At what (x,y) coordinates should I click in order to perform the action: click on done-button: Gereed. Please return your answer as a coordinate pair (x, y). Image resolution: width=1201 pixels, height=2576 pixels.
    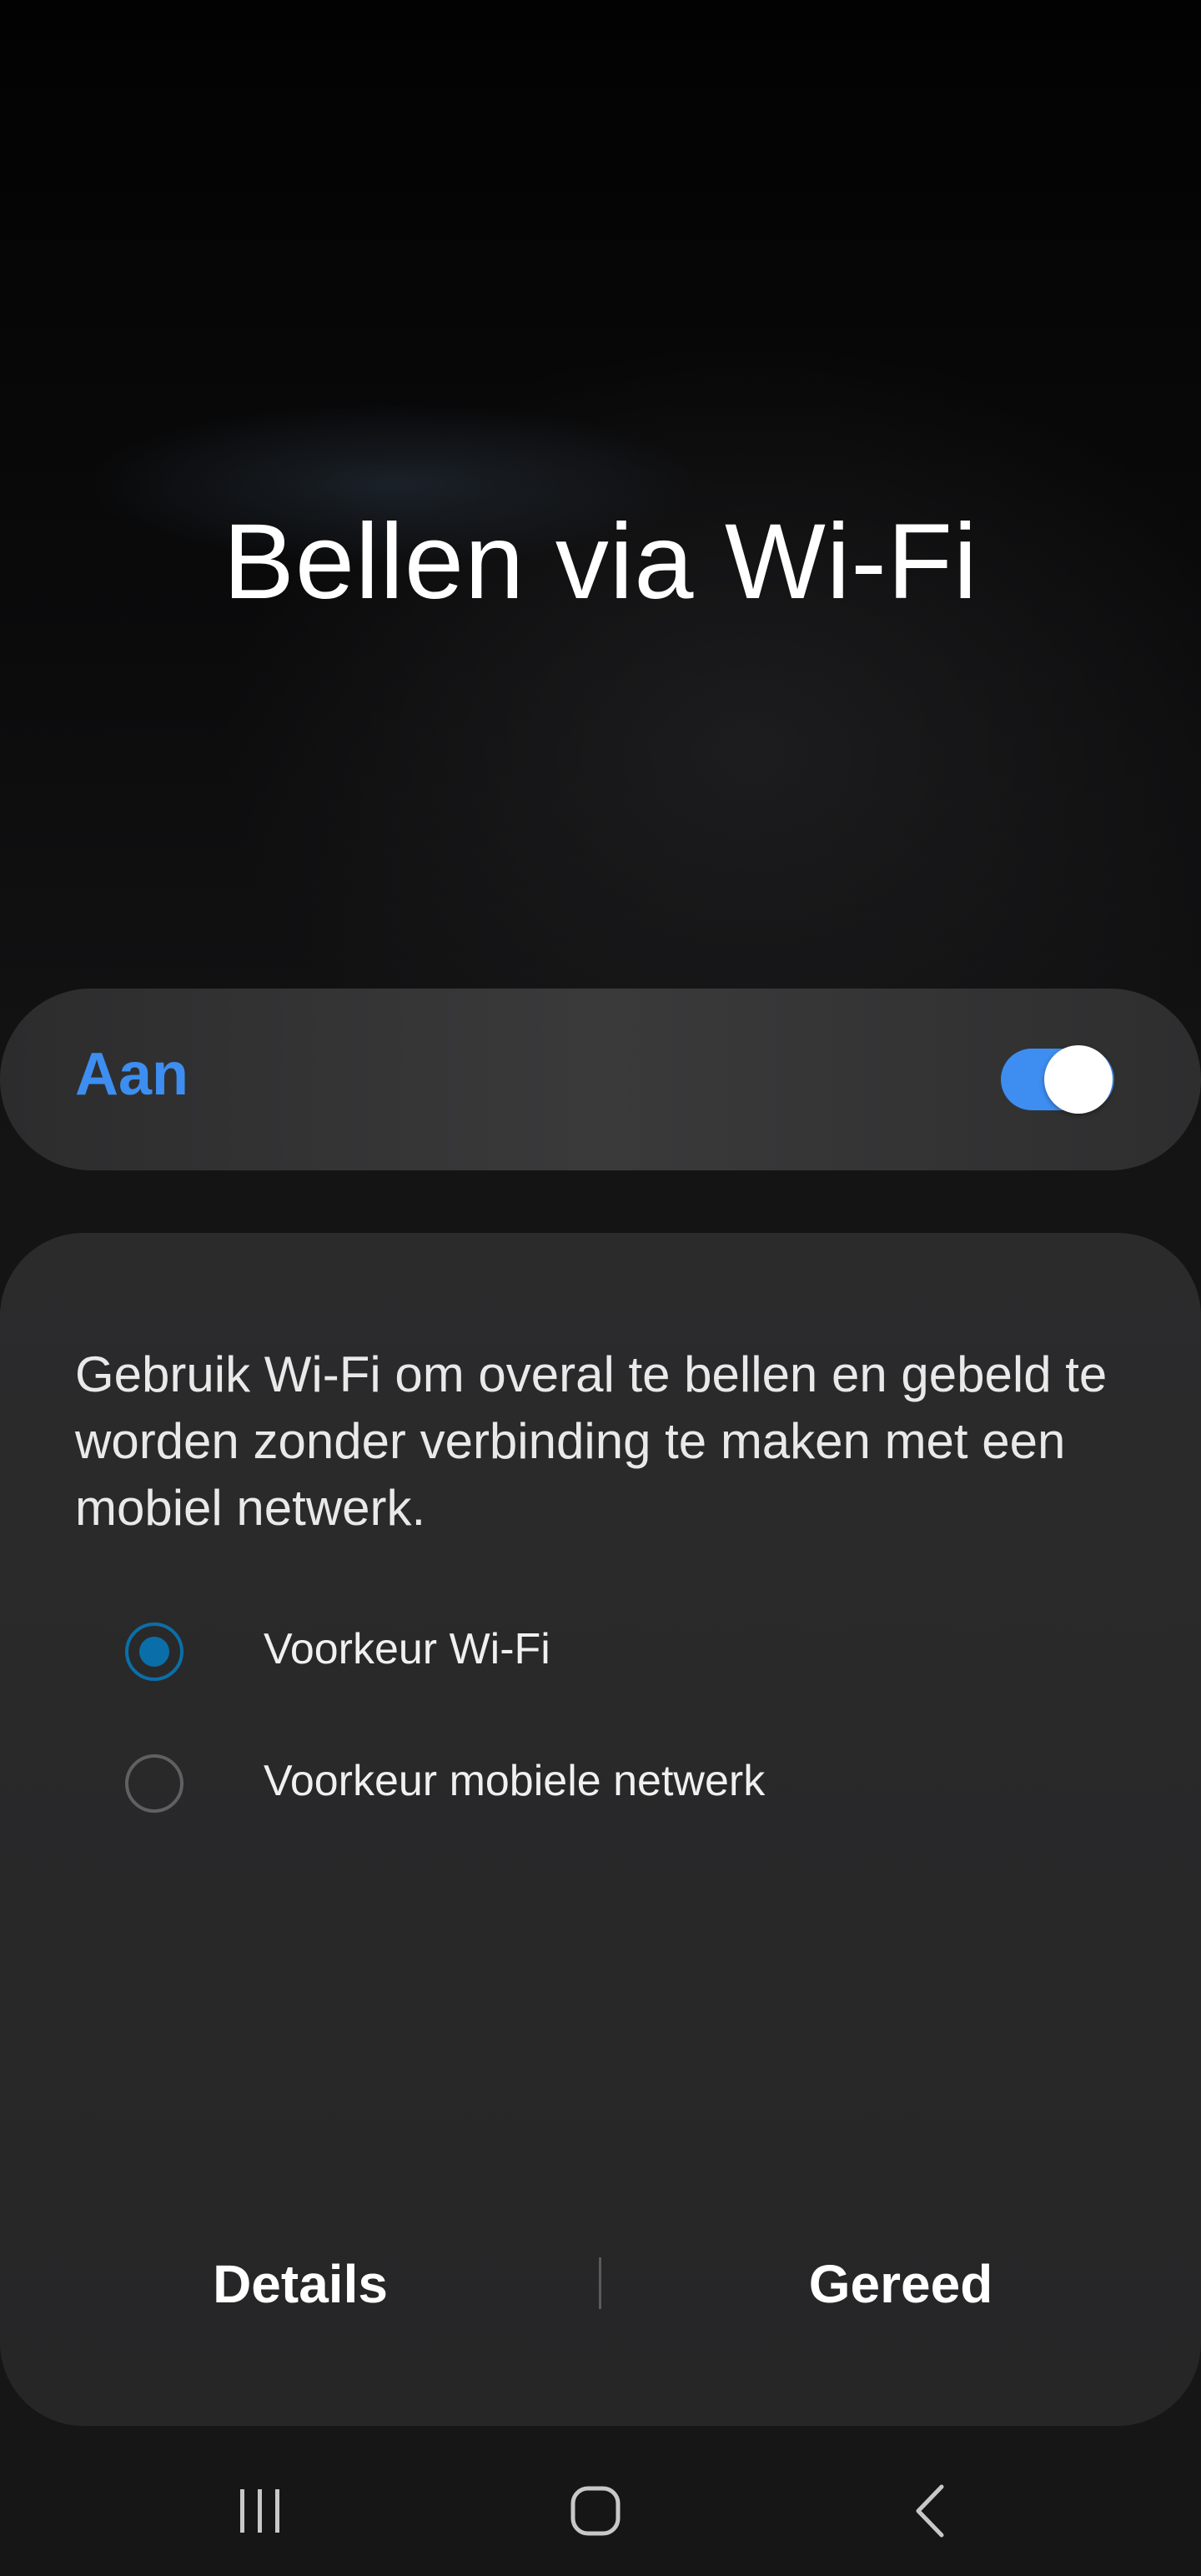
    Looking at the image, I should click on (901, 2284).